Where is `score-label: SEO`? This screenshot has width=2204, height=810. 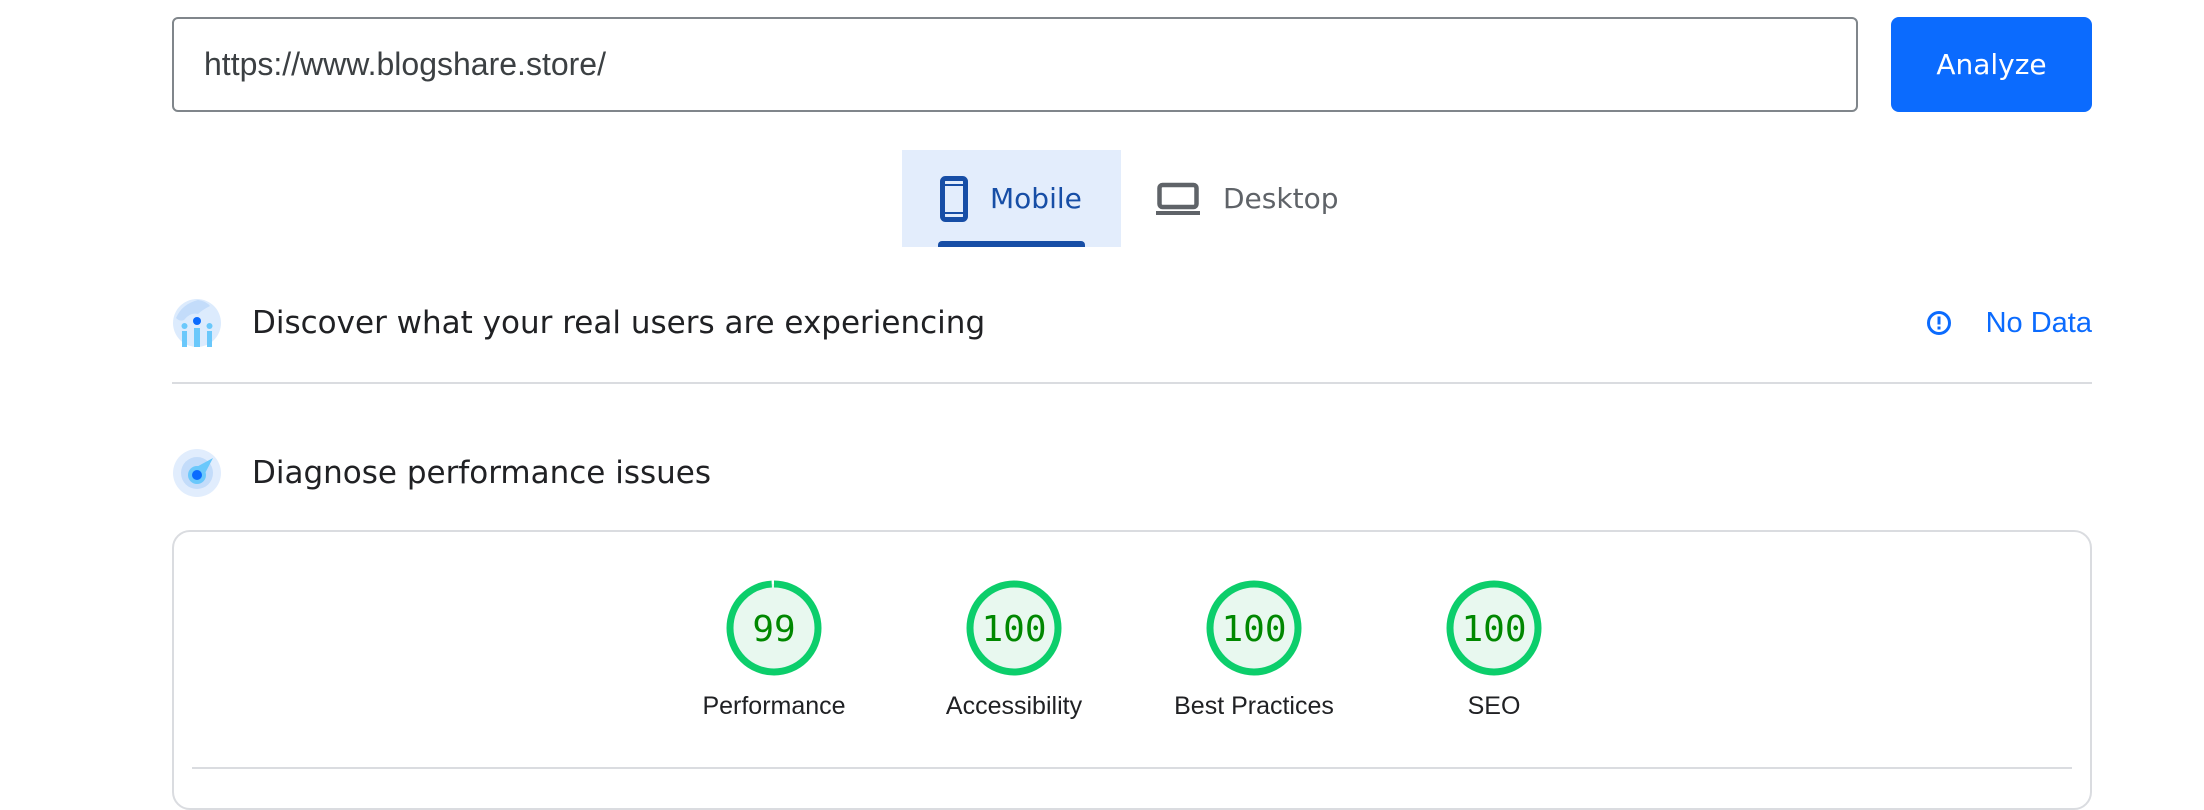
score-label: SEO is located at coordinates (1494, 706).